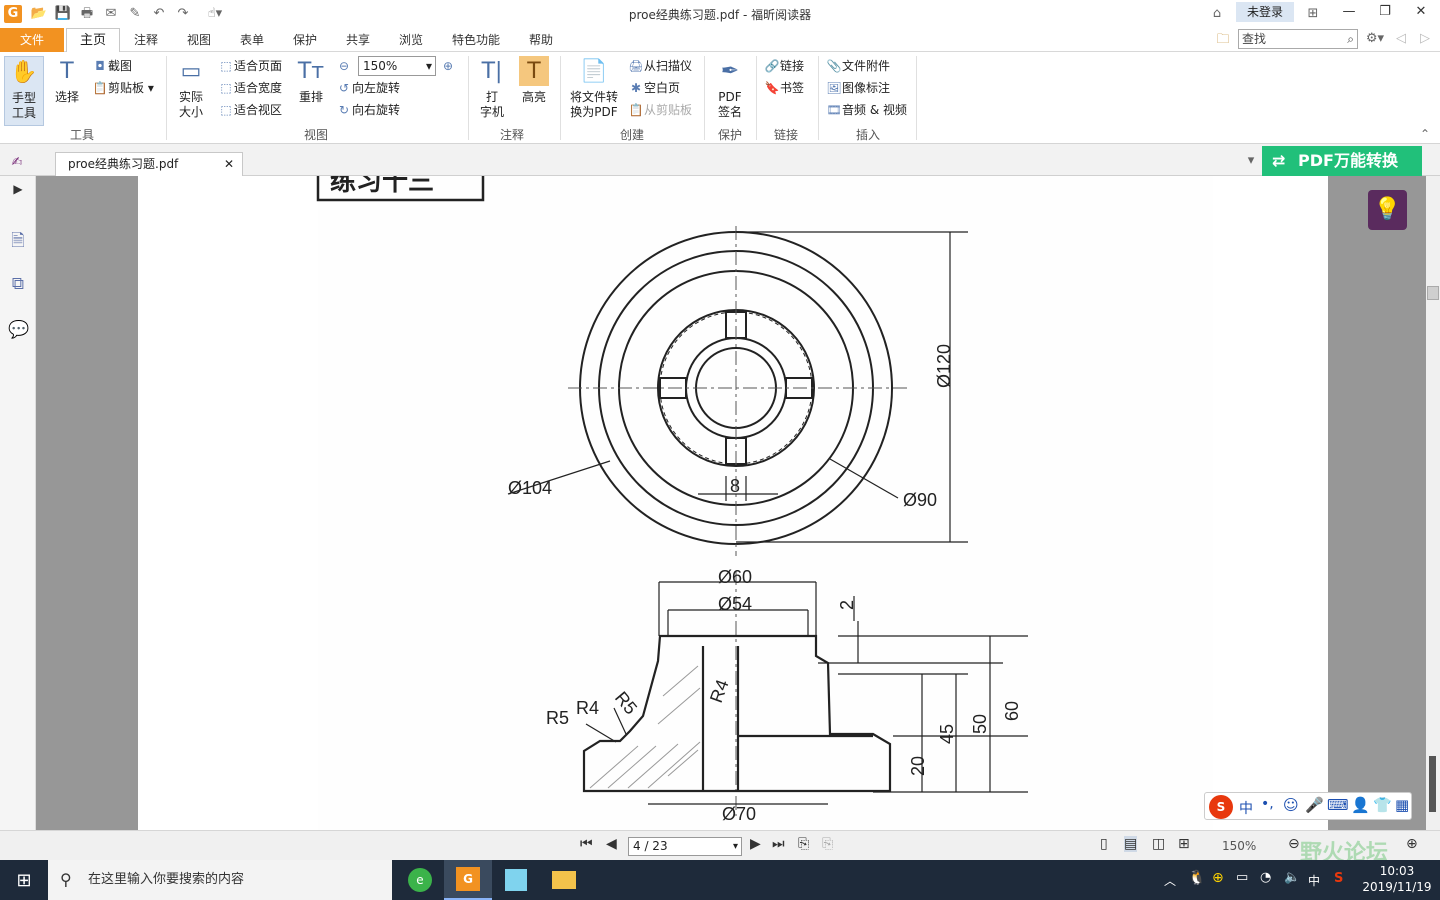 This screenshot has height=900, width=1440. Describe the element at coordinates (112, 66) in the screenshot. I see `snapshot-button: ◘ 截图` at that location.